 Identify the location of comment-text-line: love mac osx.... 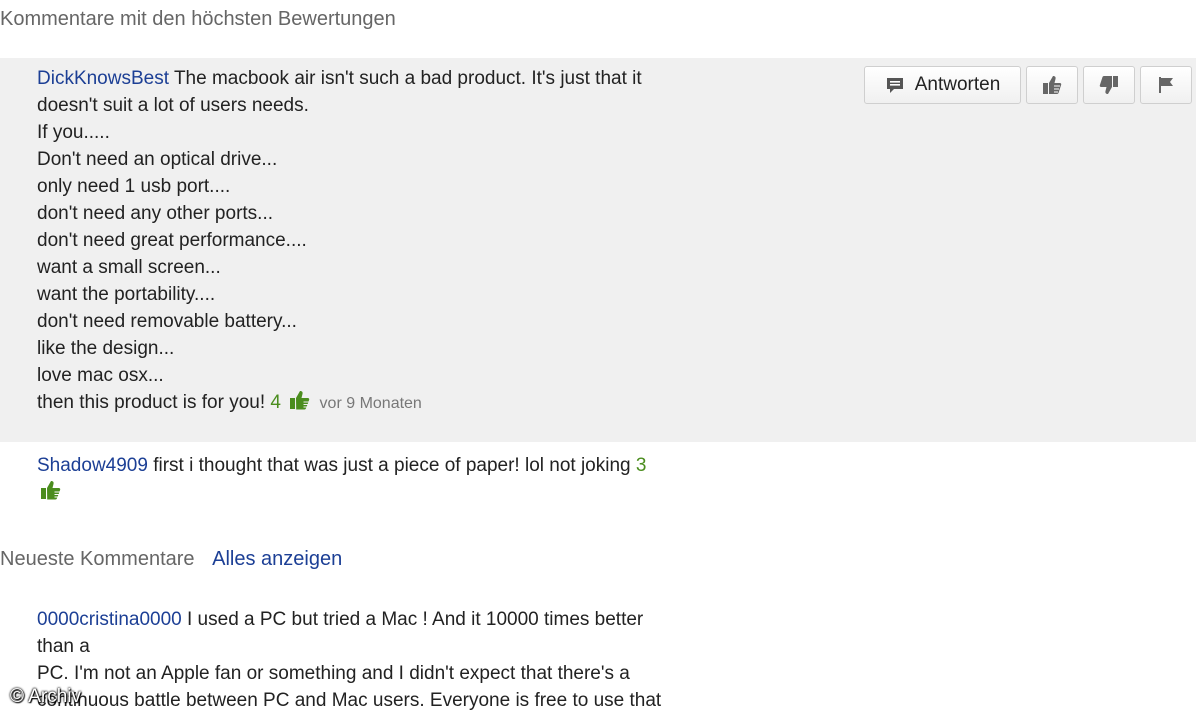
(100, 375).